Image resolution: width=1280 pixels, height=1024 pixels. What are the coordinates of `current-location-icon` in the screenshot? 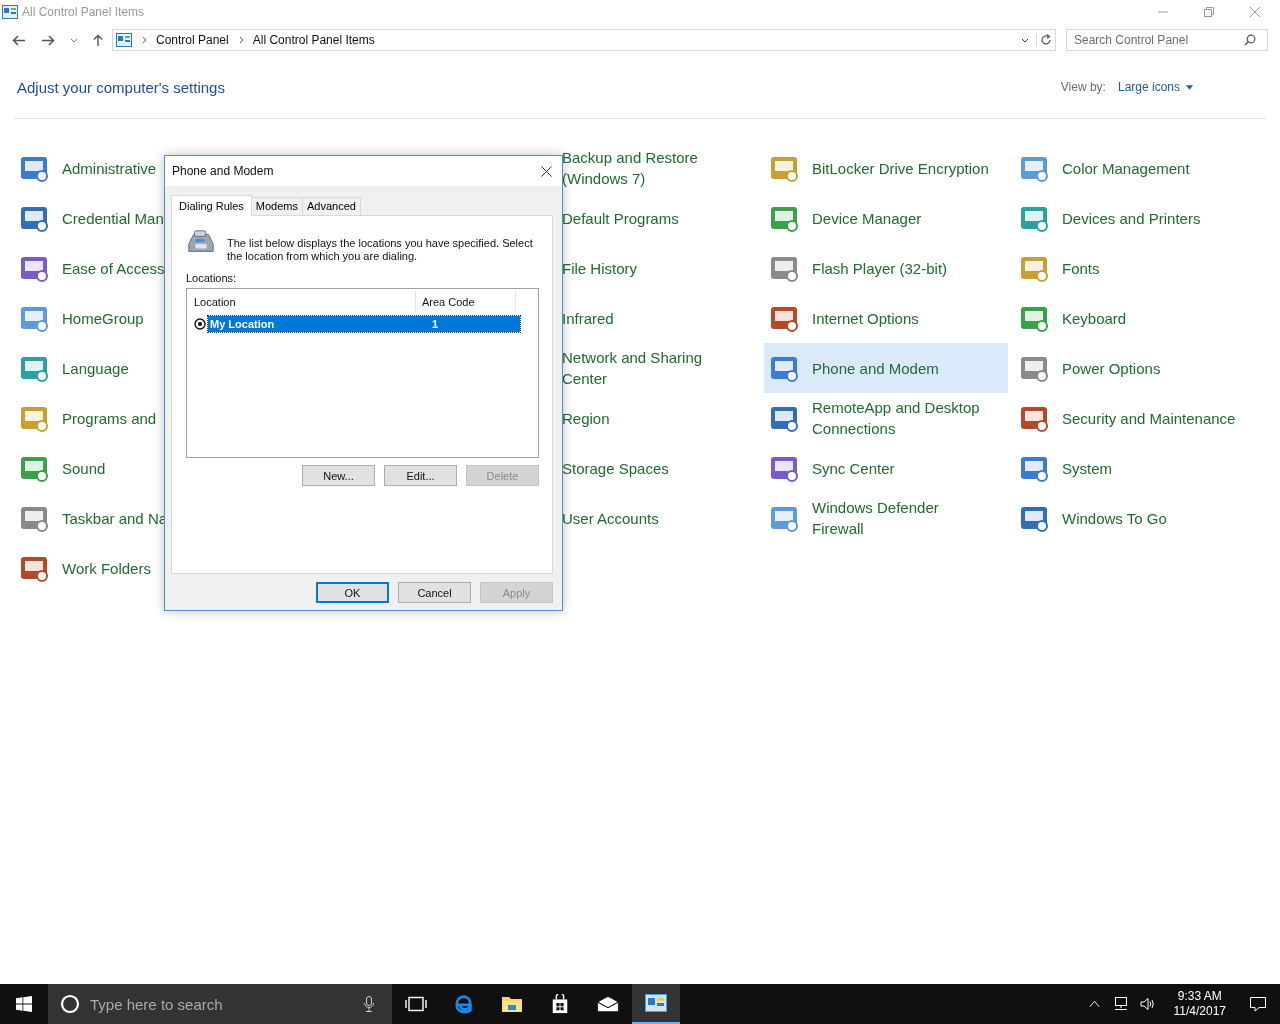 It's located at (200, 323).